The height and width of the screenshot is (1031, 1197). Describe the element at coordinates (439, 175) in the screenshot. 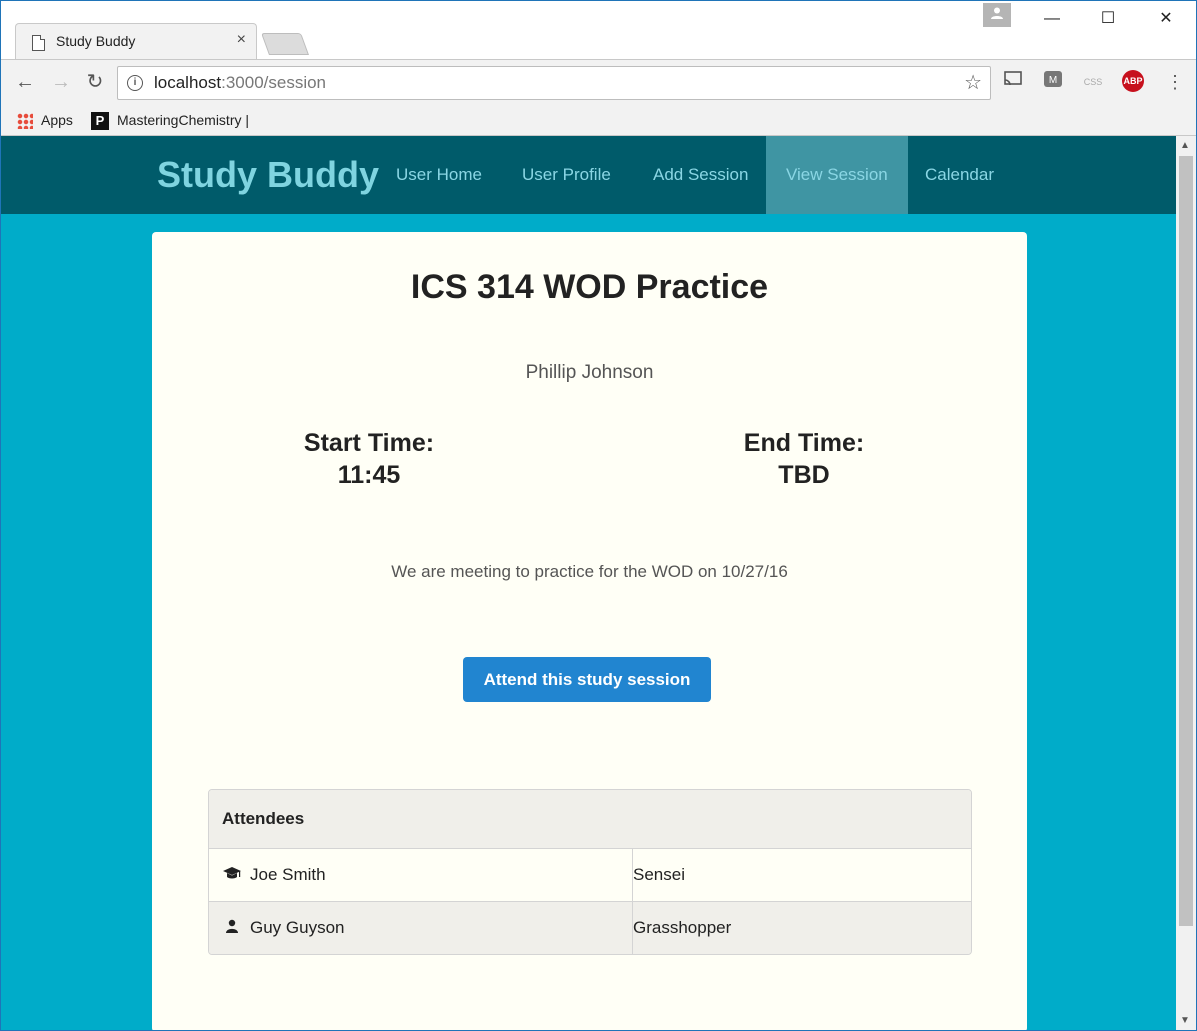

I see `nav-user-home: User Home` at that location.